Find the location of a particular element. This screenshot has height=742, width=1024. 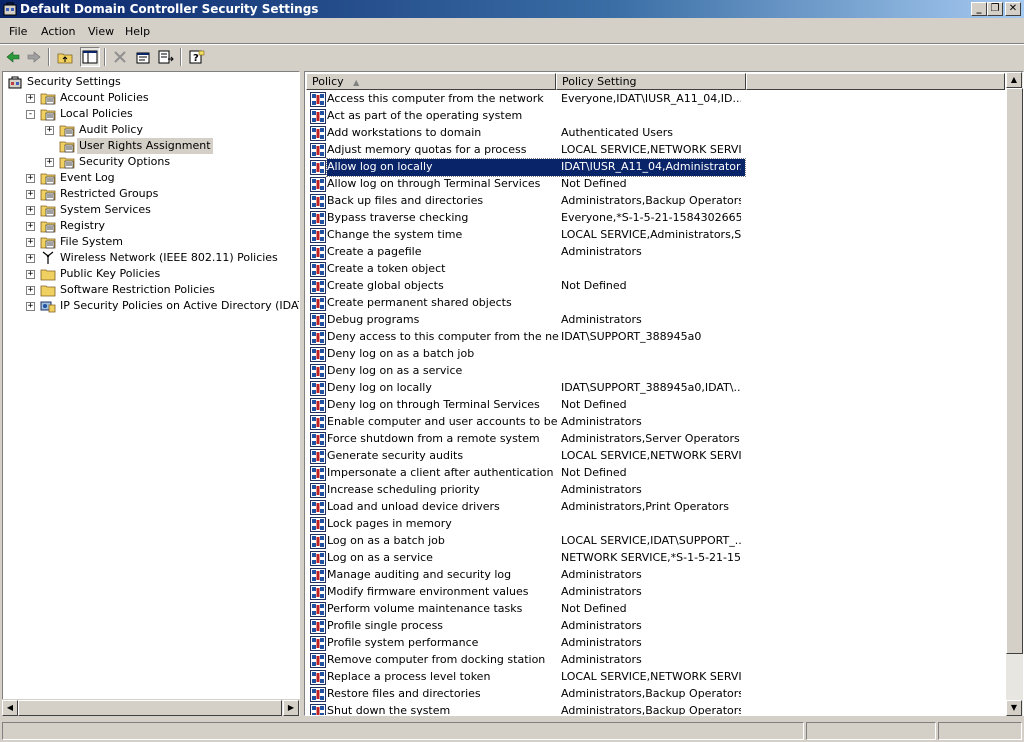

properties-button is located at coordinates (143, 57).